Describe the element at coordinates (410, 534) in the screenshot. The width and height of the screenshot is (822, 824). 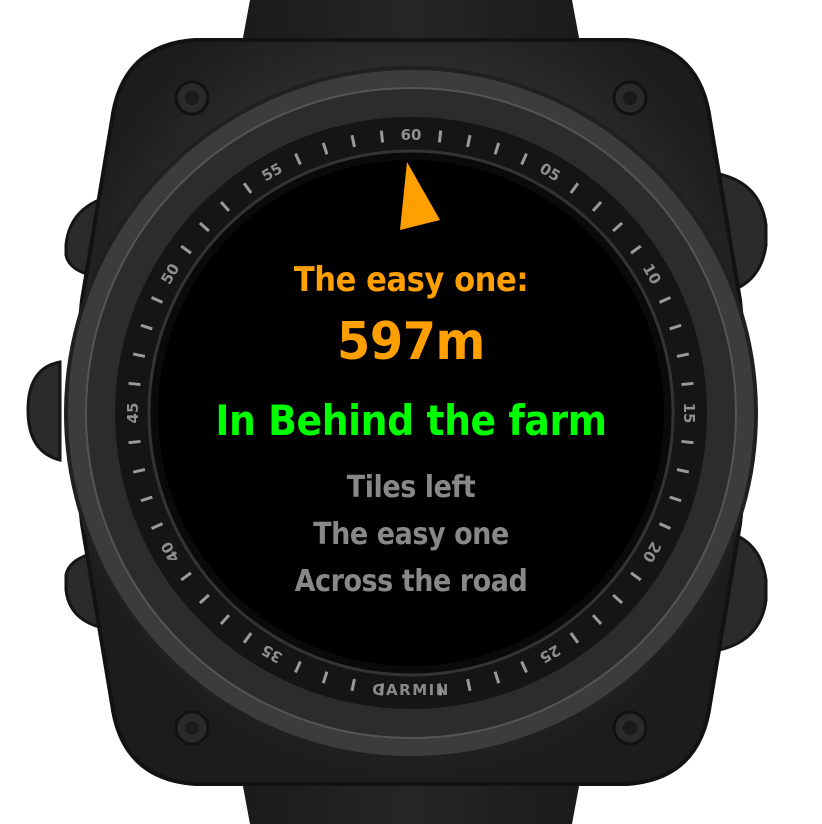
I see `list-item: The easy one` at that location.